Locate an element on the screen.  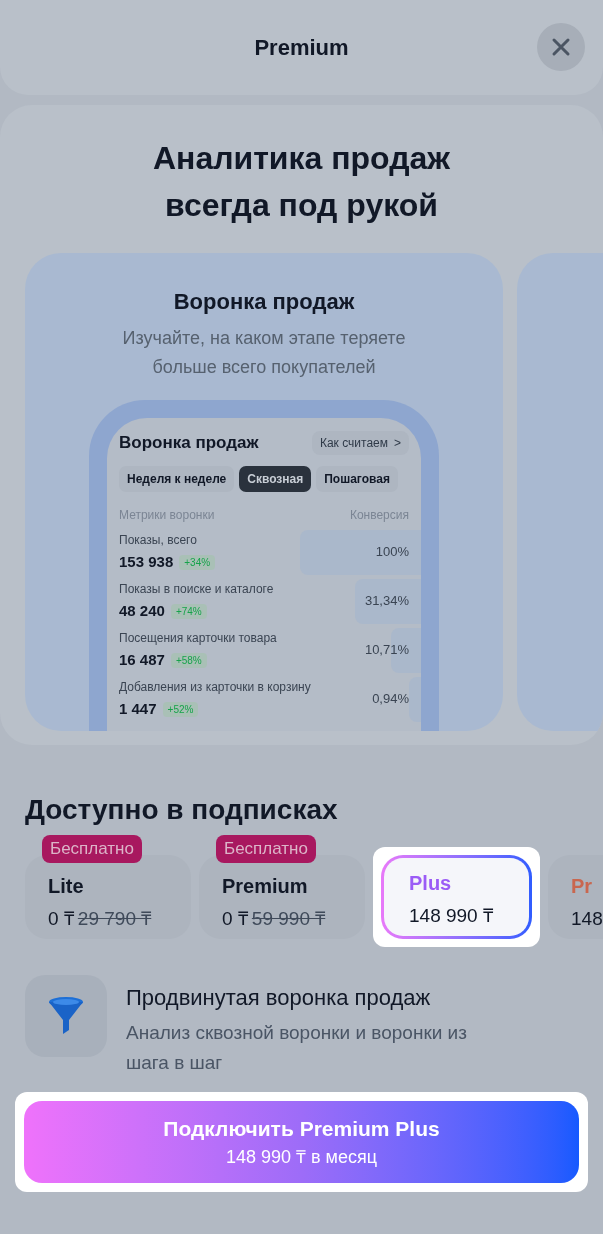
mockup-tab: Неделя к неделе is located at coordinates (177, 478).